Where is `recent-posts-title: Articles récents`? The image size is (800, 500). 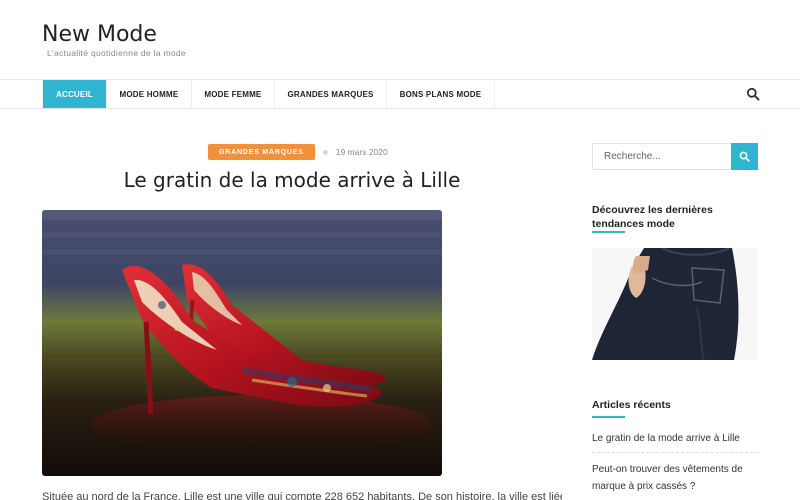 recent-posts-title: Articles récents is located at coordinates (631, 405).